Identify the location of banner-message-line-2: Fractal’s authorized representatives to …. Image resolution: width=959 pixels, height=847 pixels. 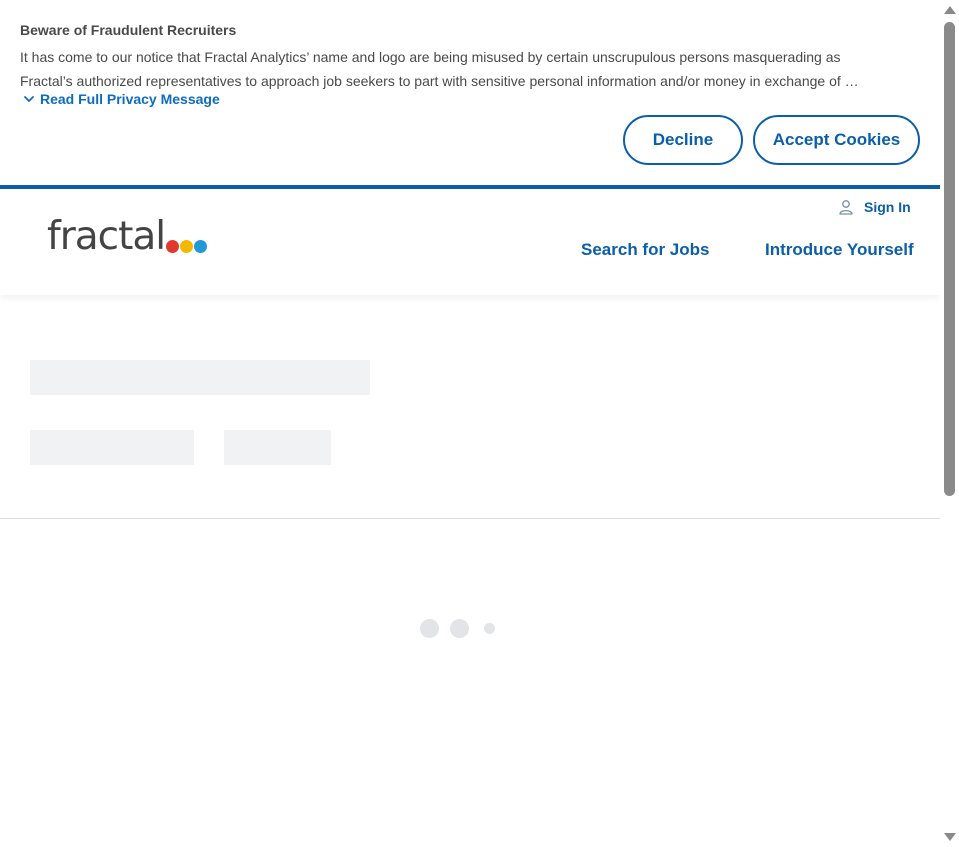
(439, 81).